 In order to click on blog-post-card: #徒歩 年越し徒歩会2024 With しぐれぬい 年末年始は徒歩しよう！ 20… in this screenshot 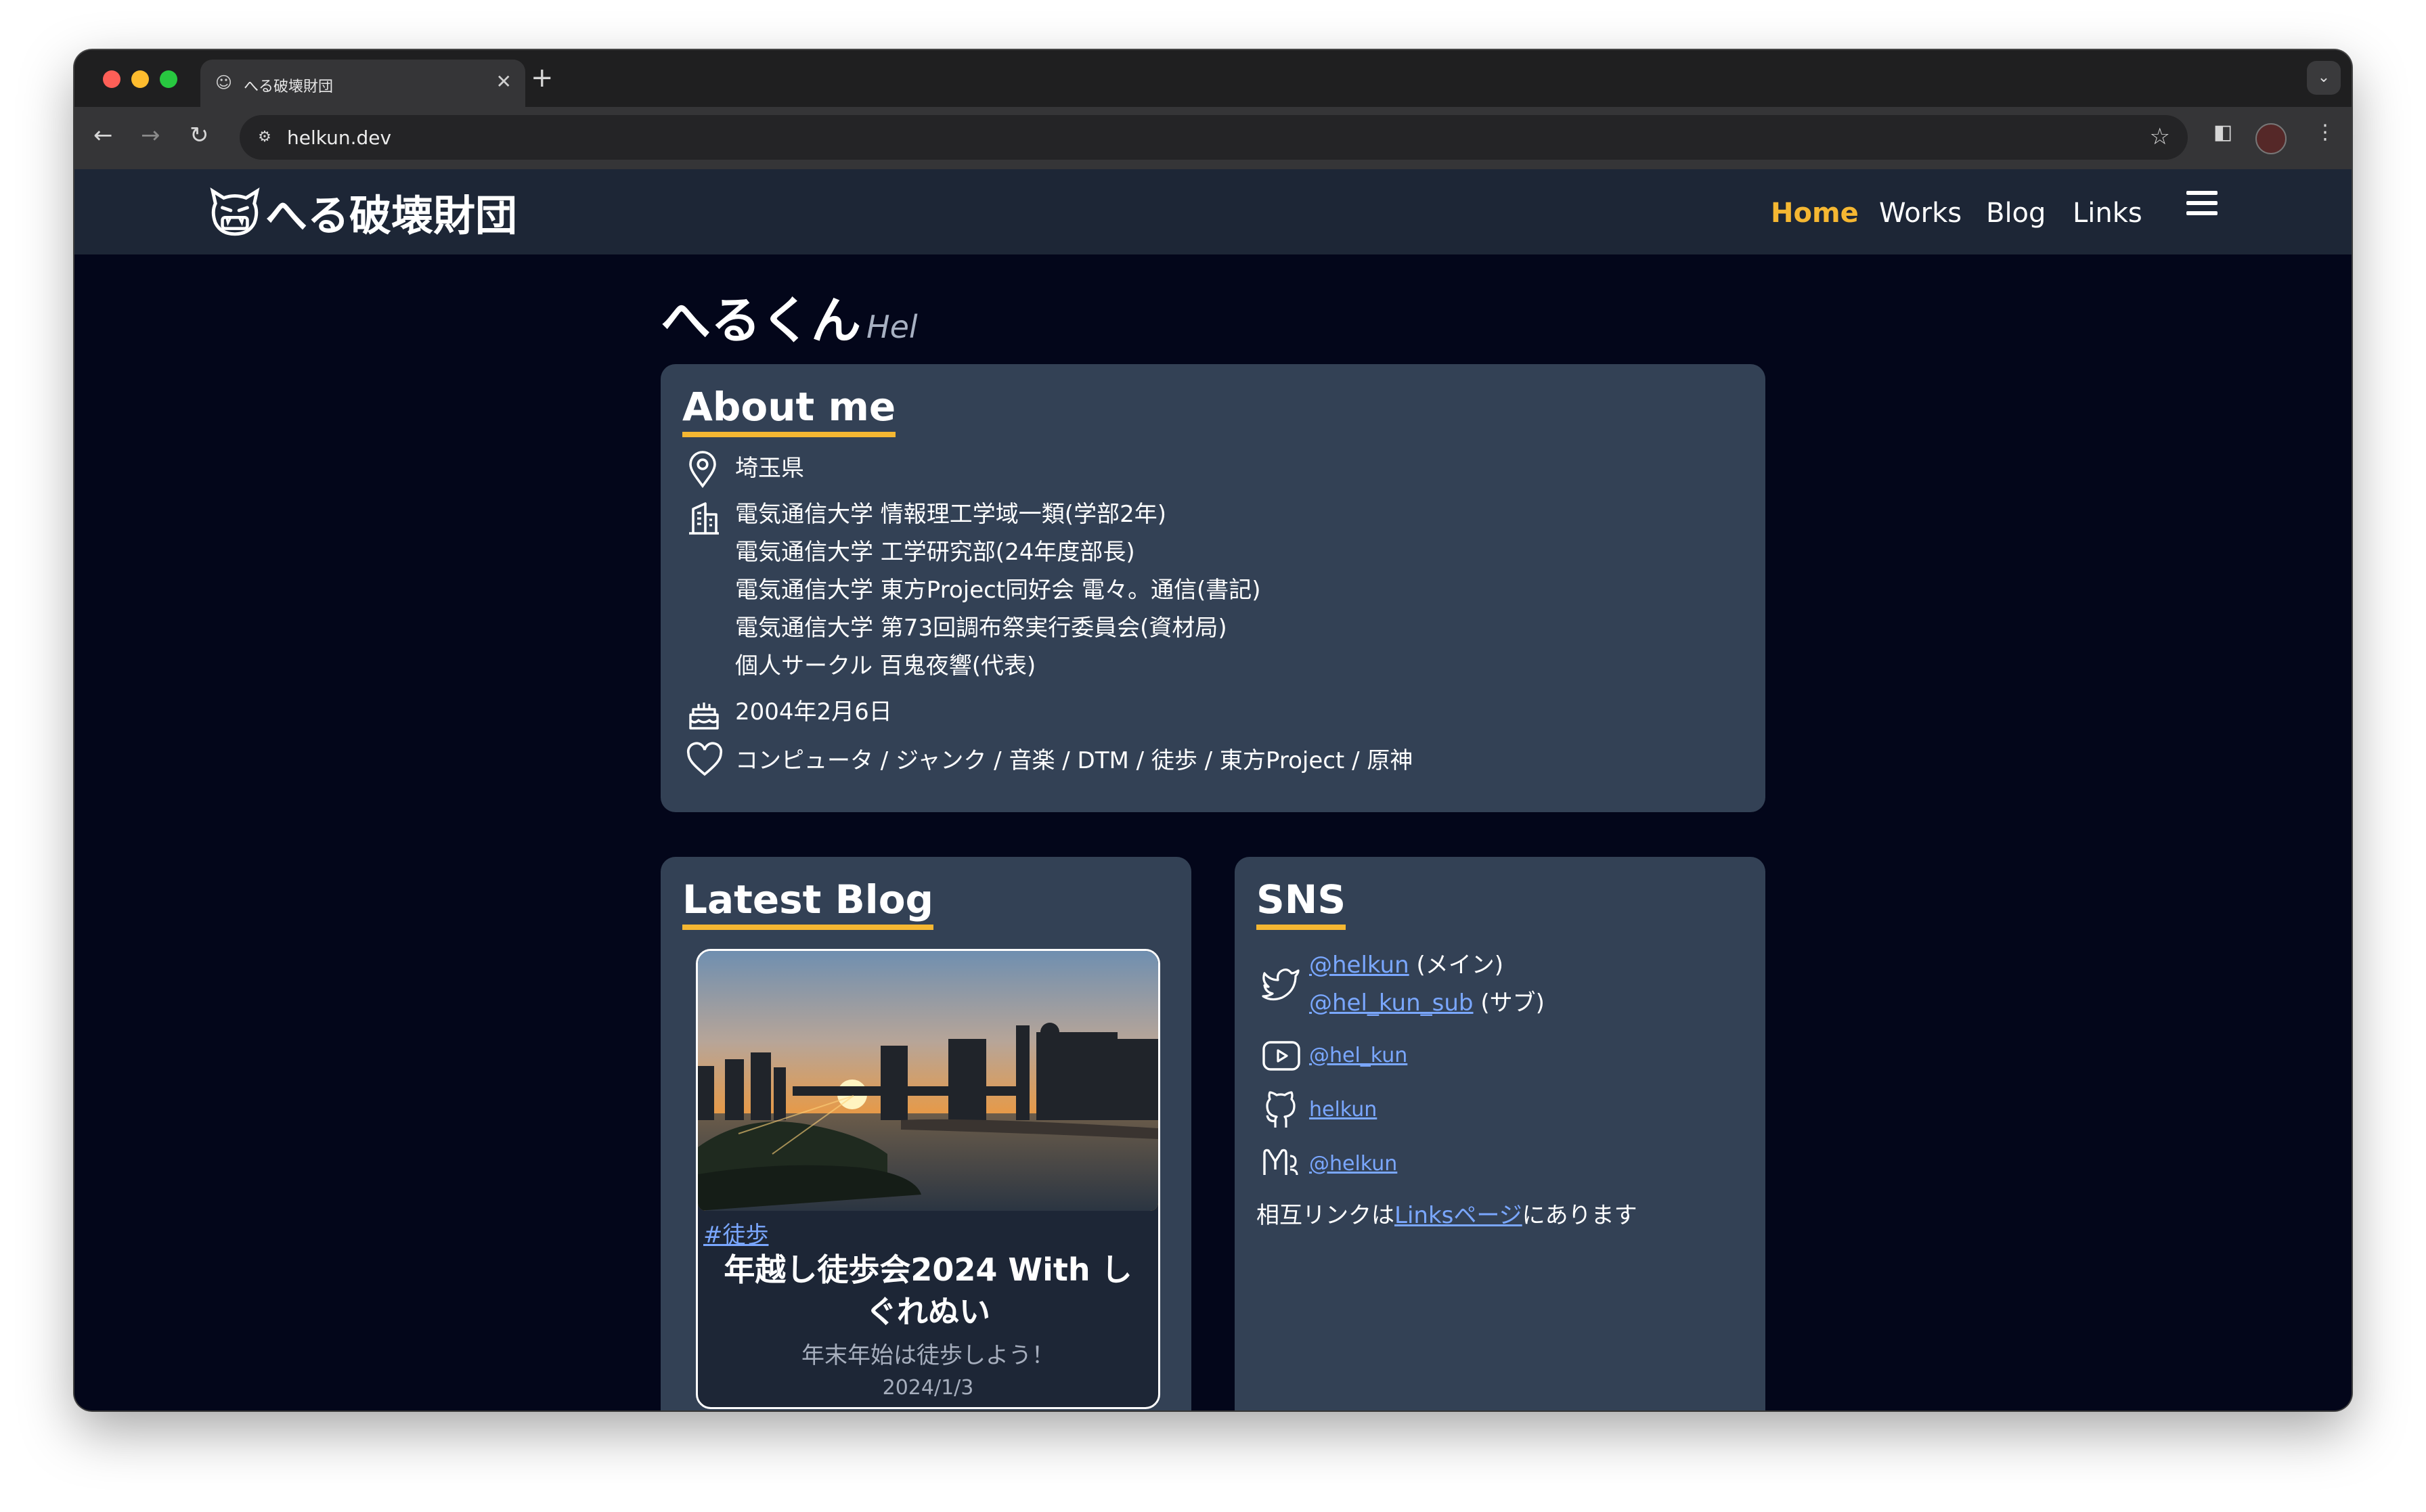, I will do `click(928, 1179)`.